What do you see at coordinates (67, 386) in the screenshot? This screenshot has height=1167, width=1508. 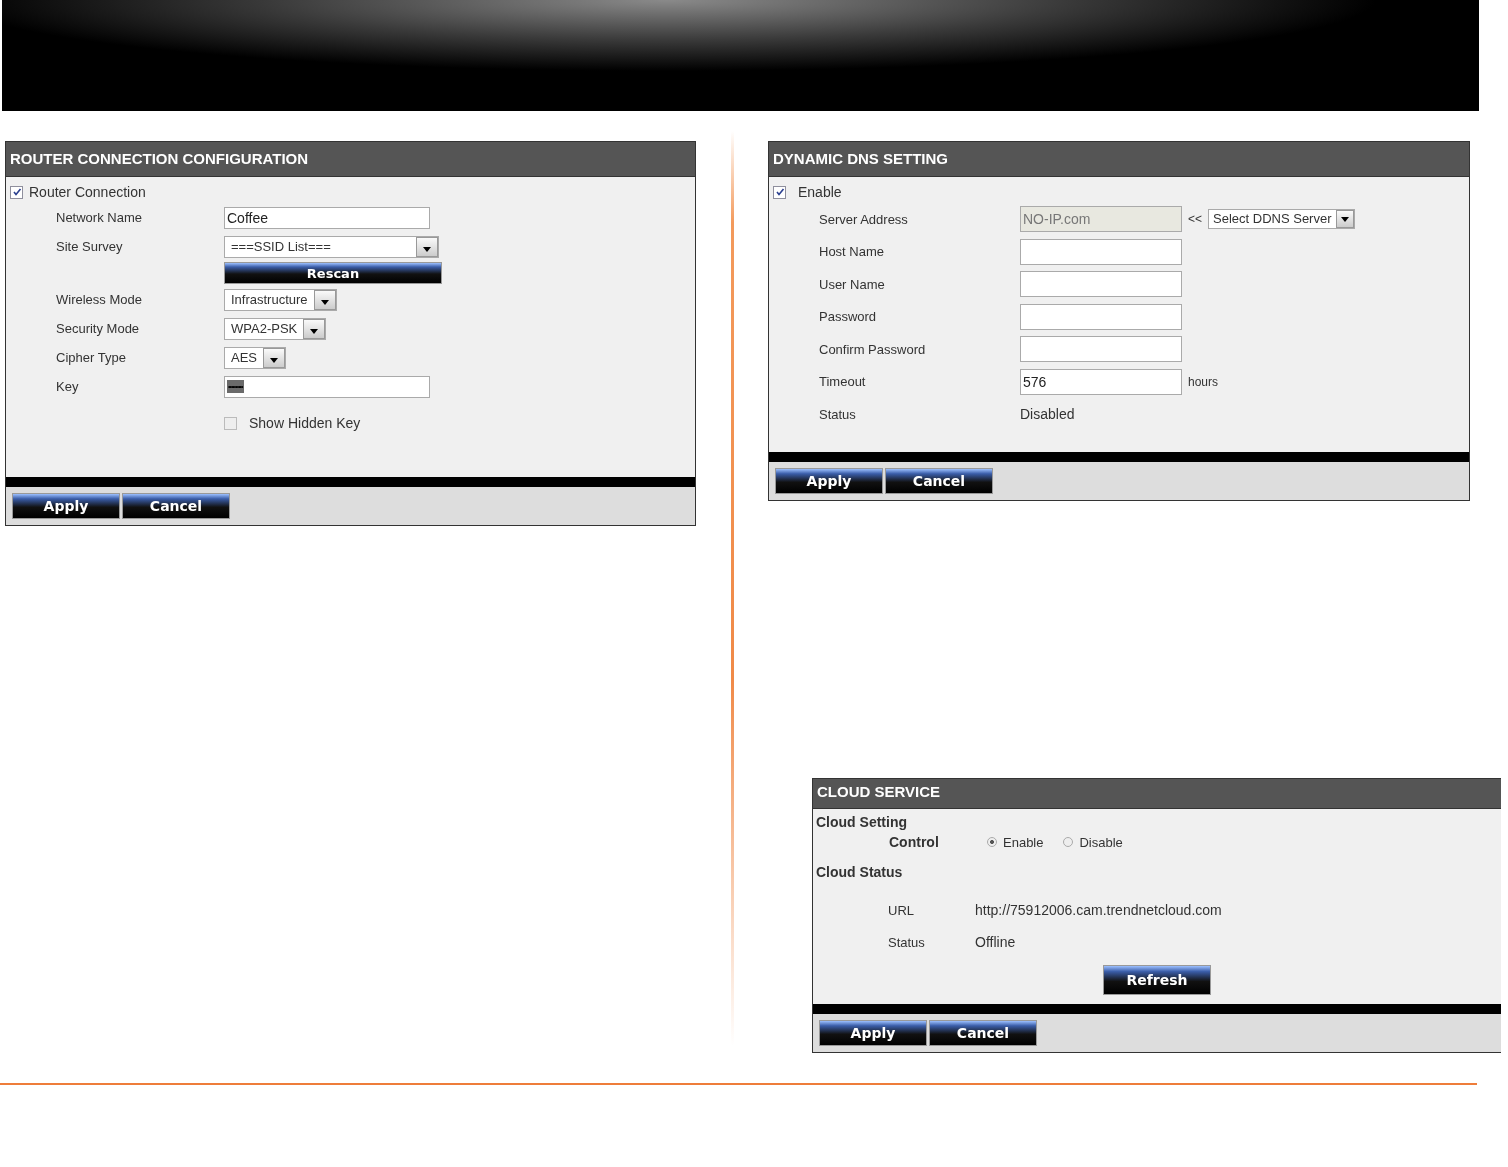 I see `field-label: Key` at bounding box center [67, 386].